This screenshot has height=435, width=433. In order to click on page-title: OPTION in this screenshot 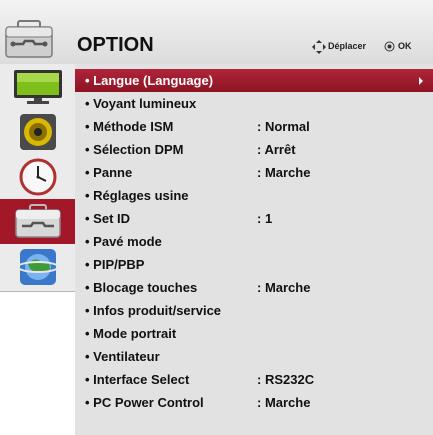, I will do `click(115, 45)`.